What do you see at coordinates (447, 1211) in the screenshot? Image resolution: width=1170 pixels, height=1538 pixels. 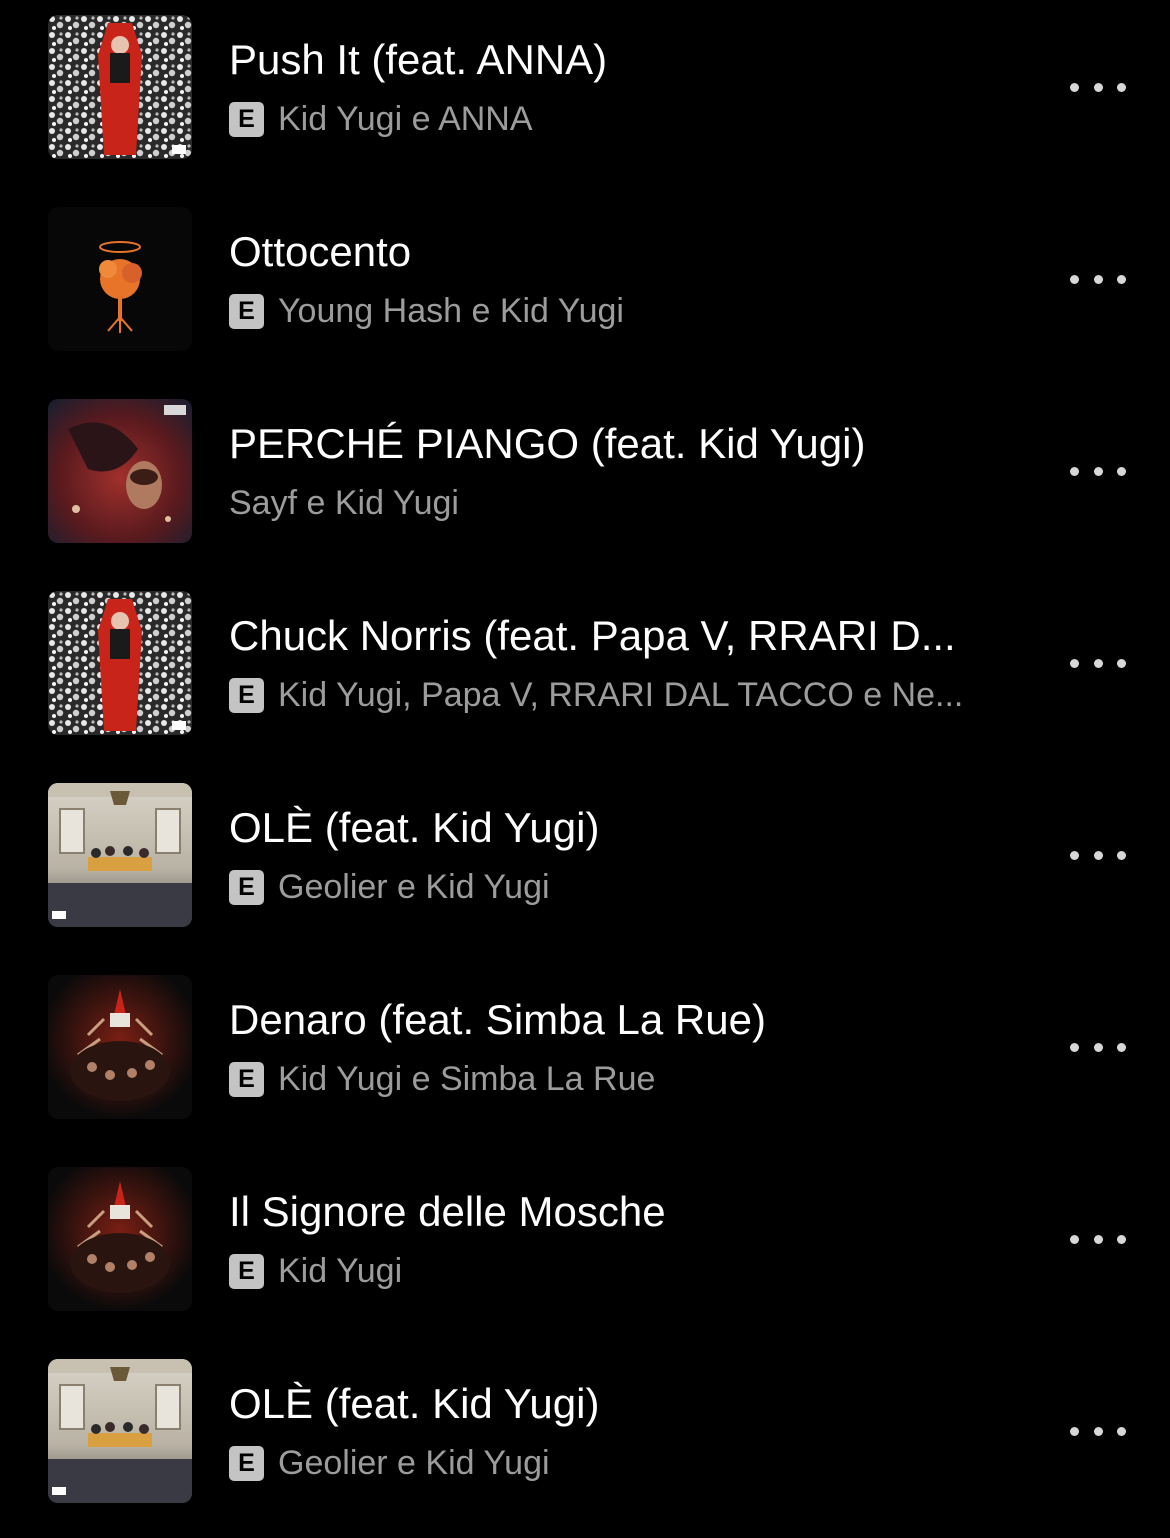 I see `track-title: Il Signore delle Mosche` at bounding box center [447, 1211].